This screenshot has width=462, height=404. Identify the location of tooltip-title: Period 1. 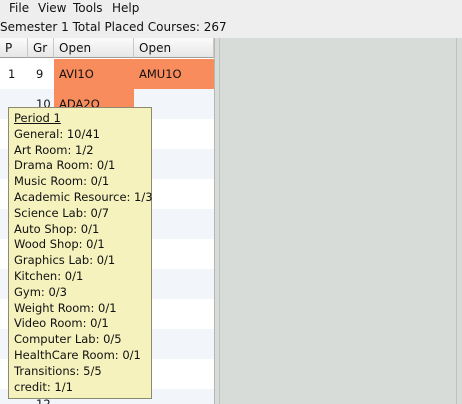
(37, 118).